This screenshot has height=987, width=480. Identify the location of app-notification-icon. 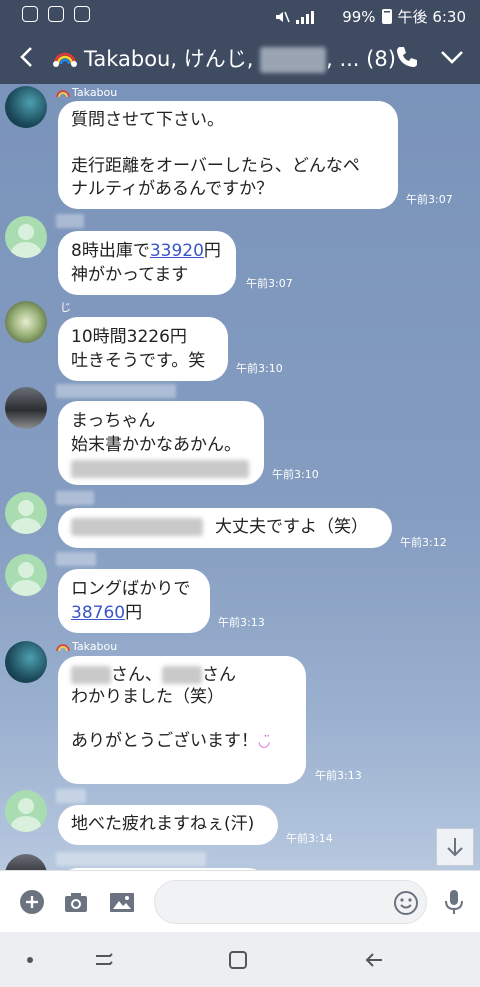
(30, 14).